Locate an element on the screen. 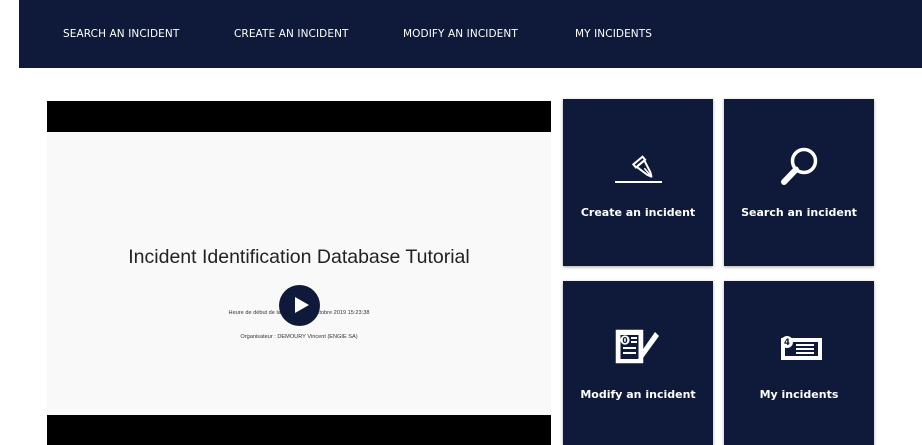 This screenshot has height=445, width=922. modify-badge-text: 0 is located at coordinates (624, 340).